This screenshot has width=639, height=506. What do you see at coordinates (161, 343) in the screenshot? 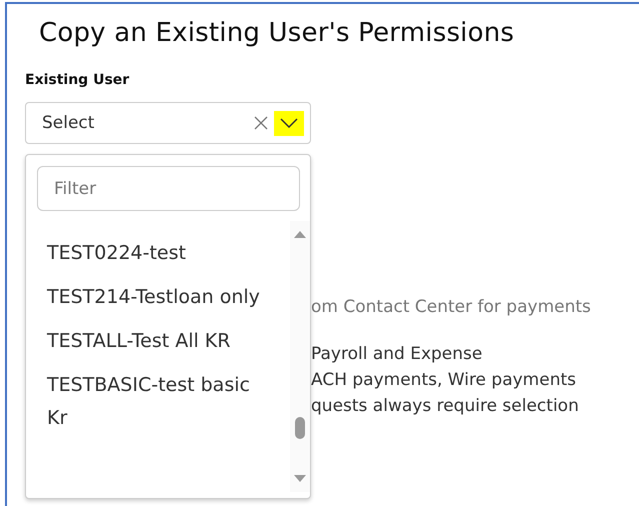
I see `user-option: TESTALL-Test All KR` at bounding box center [161, 343].